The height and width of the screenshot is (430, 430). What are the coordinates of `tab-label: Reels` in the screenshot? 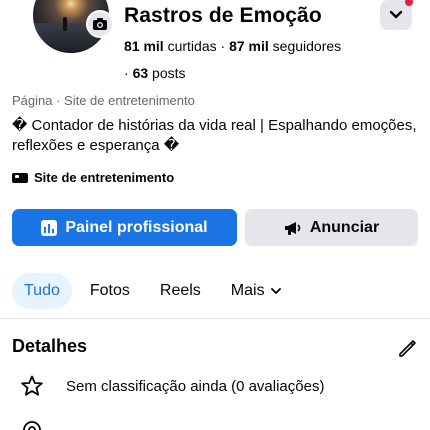 It's located at (180, 290).